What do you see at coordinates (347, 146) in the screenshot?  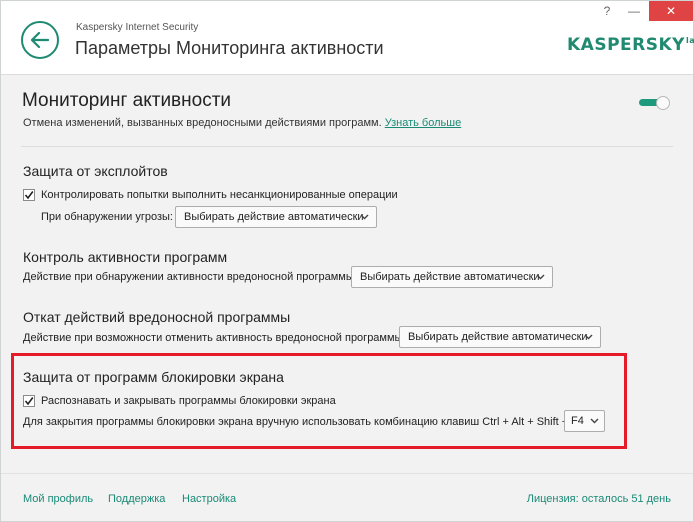 I see `divider` at bounding box center [347, 146].